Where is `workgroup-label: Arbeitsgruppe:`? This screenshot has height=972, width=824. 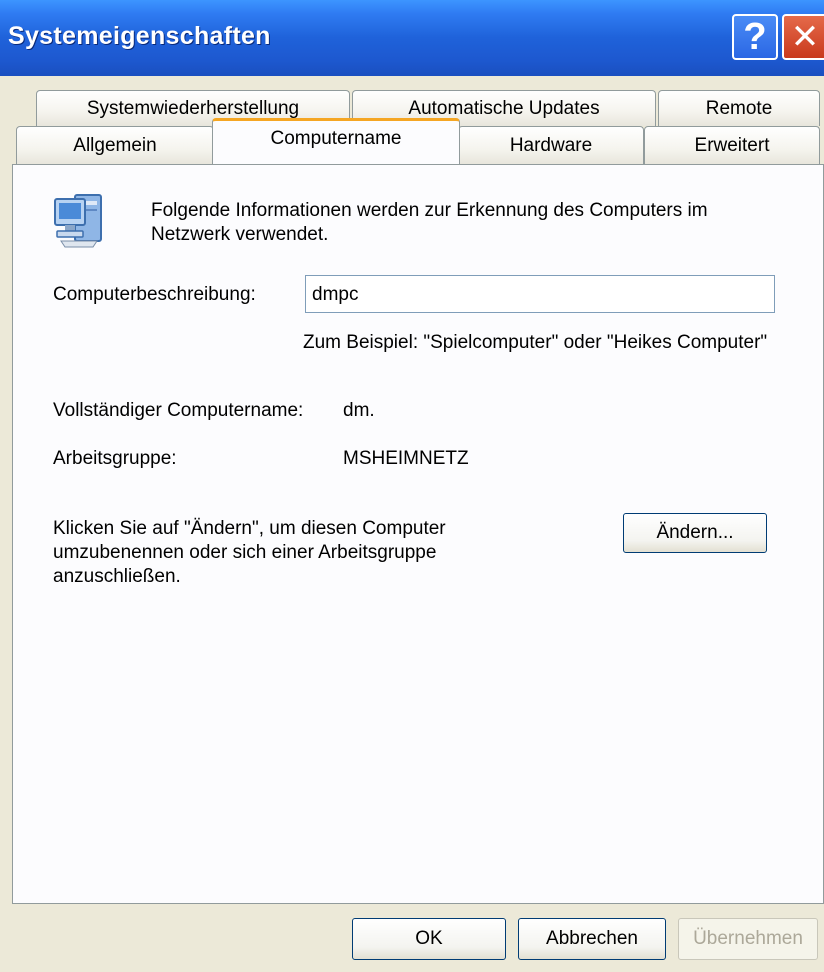
workgroup-label: Arbeitsgruppe: is located at coordinates (115, 458).